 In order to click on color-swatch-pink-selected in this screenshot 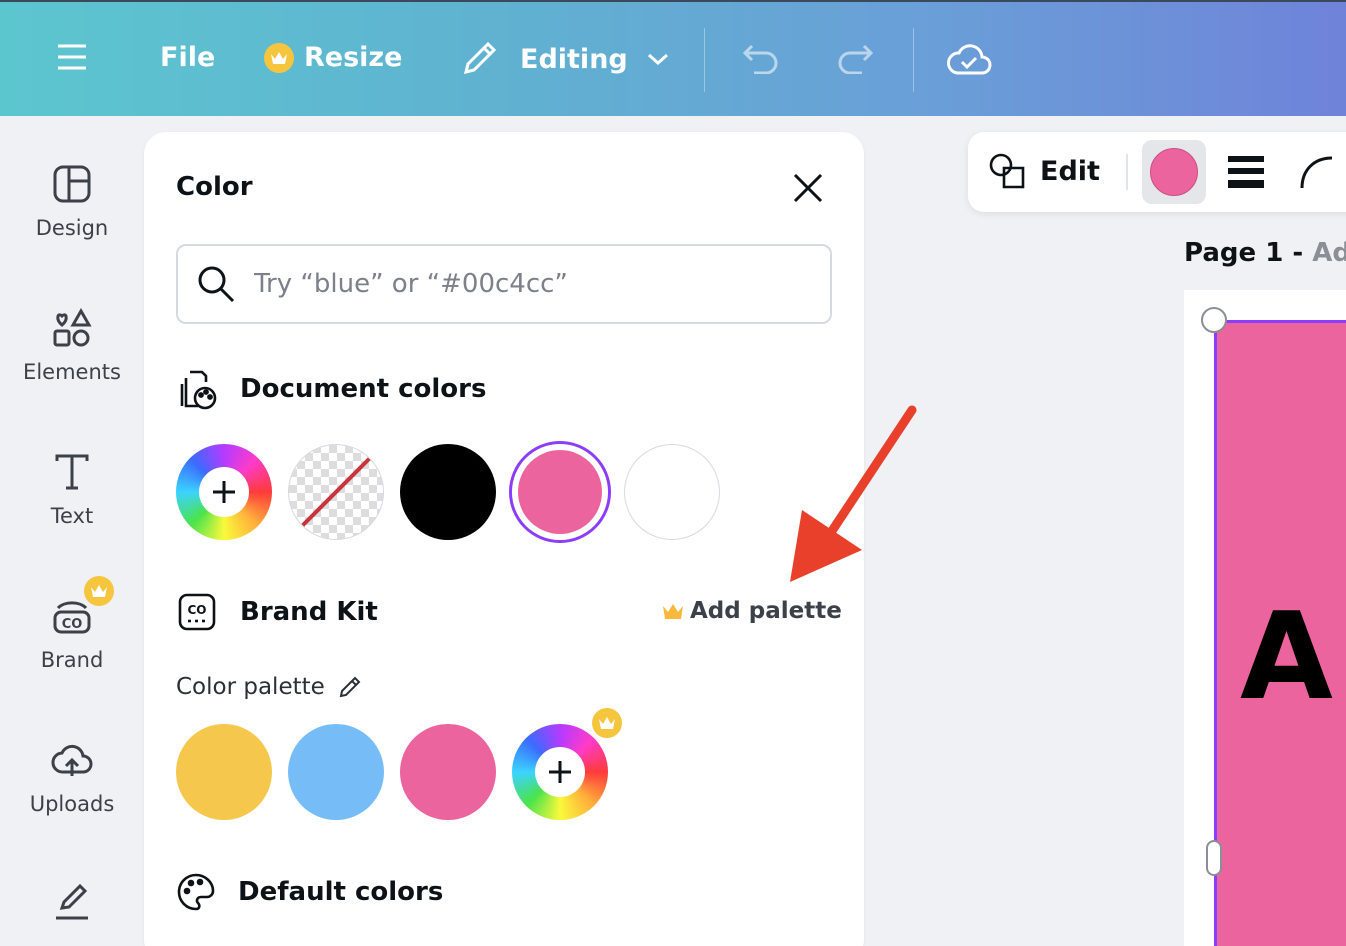, I will do `click(560, 492)`.